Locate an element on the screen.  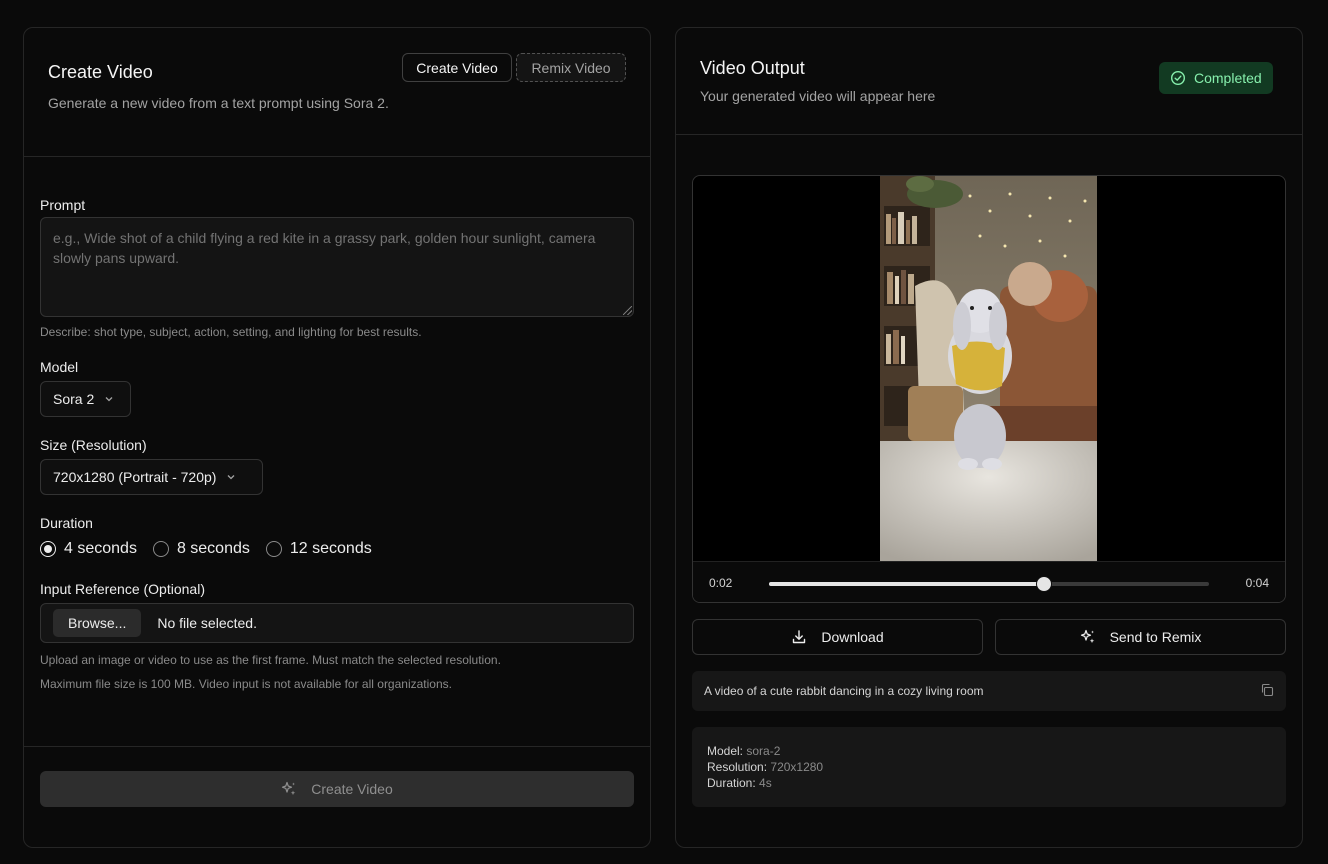
status-badge: Completed is located at coordinates (1216, 78).